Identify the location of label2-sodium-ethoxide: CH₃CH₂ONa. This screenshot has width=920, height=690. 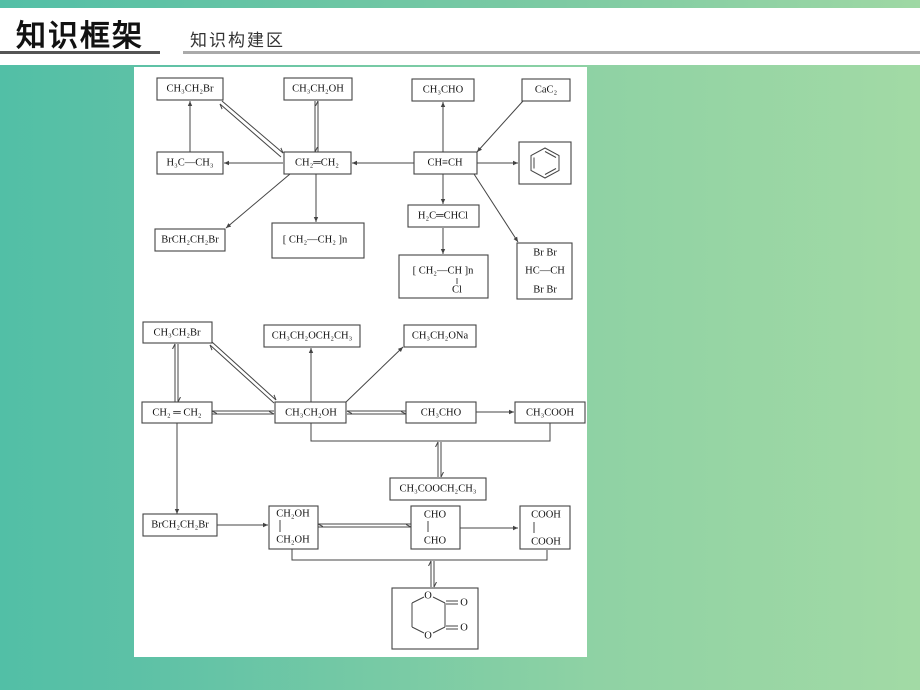
(440, 335).